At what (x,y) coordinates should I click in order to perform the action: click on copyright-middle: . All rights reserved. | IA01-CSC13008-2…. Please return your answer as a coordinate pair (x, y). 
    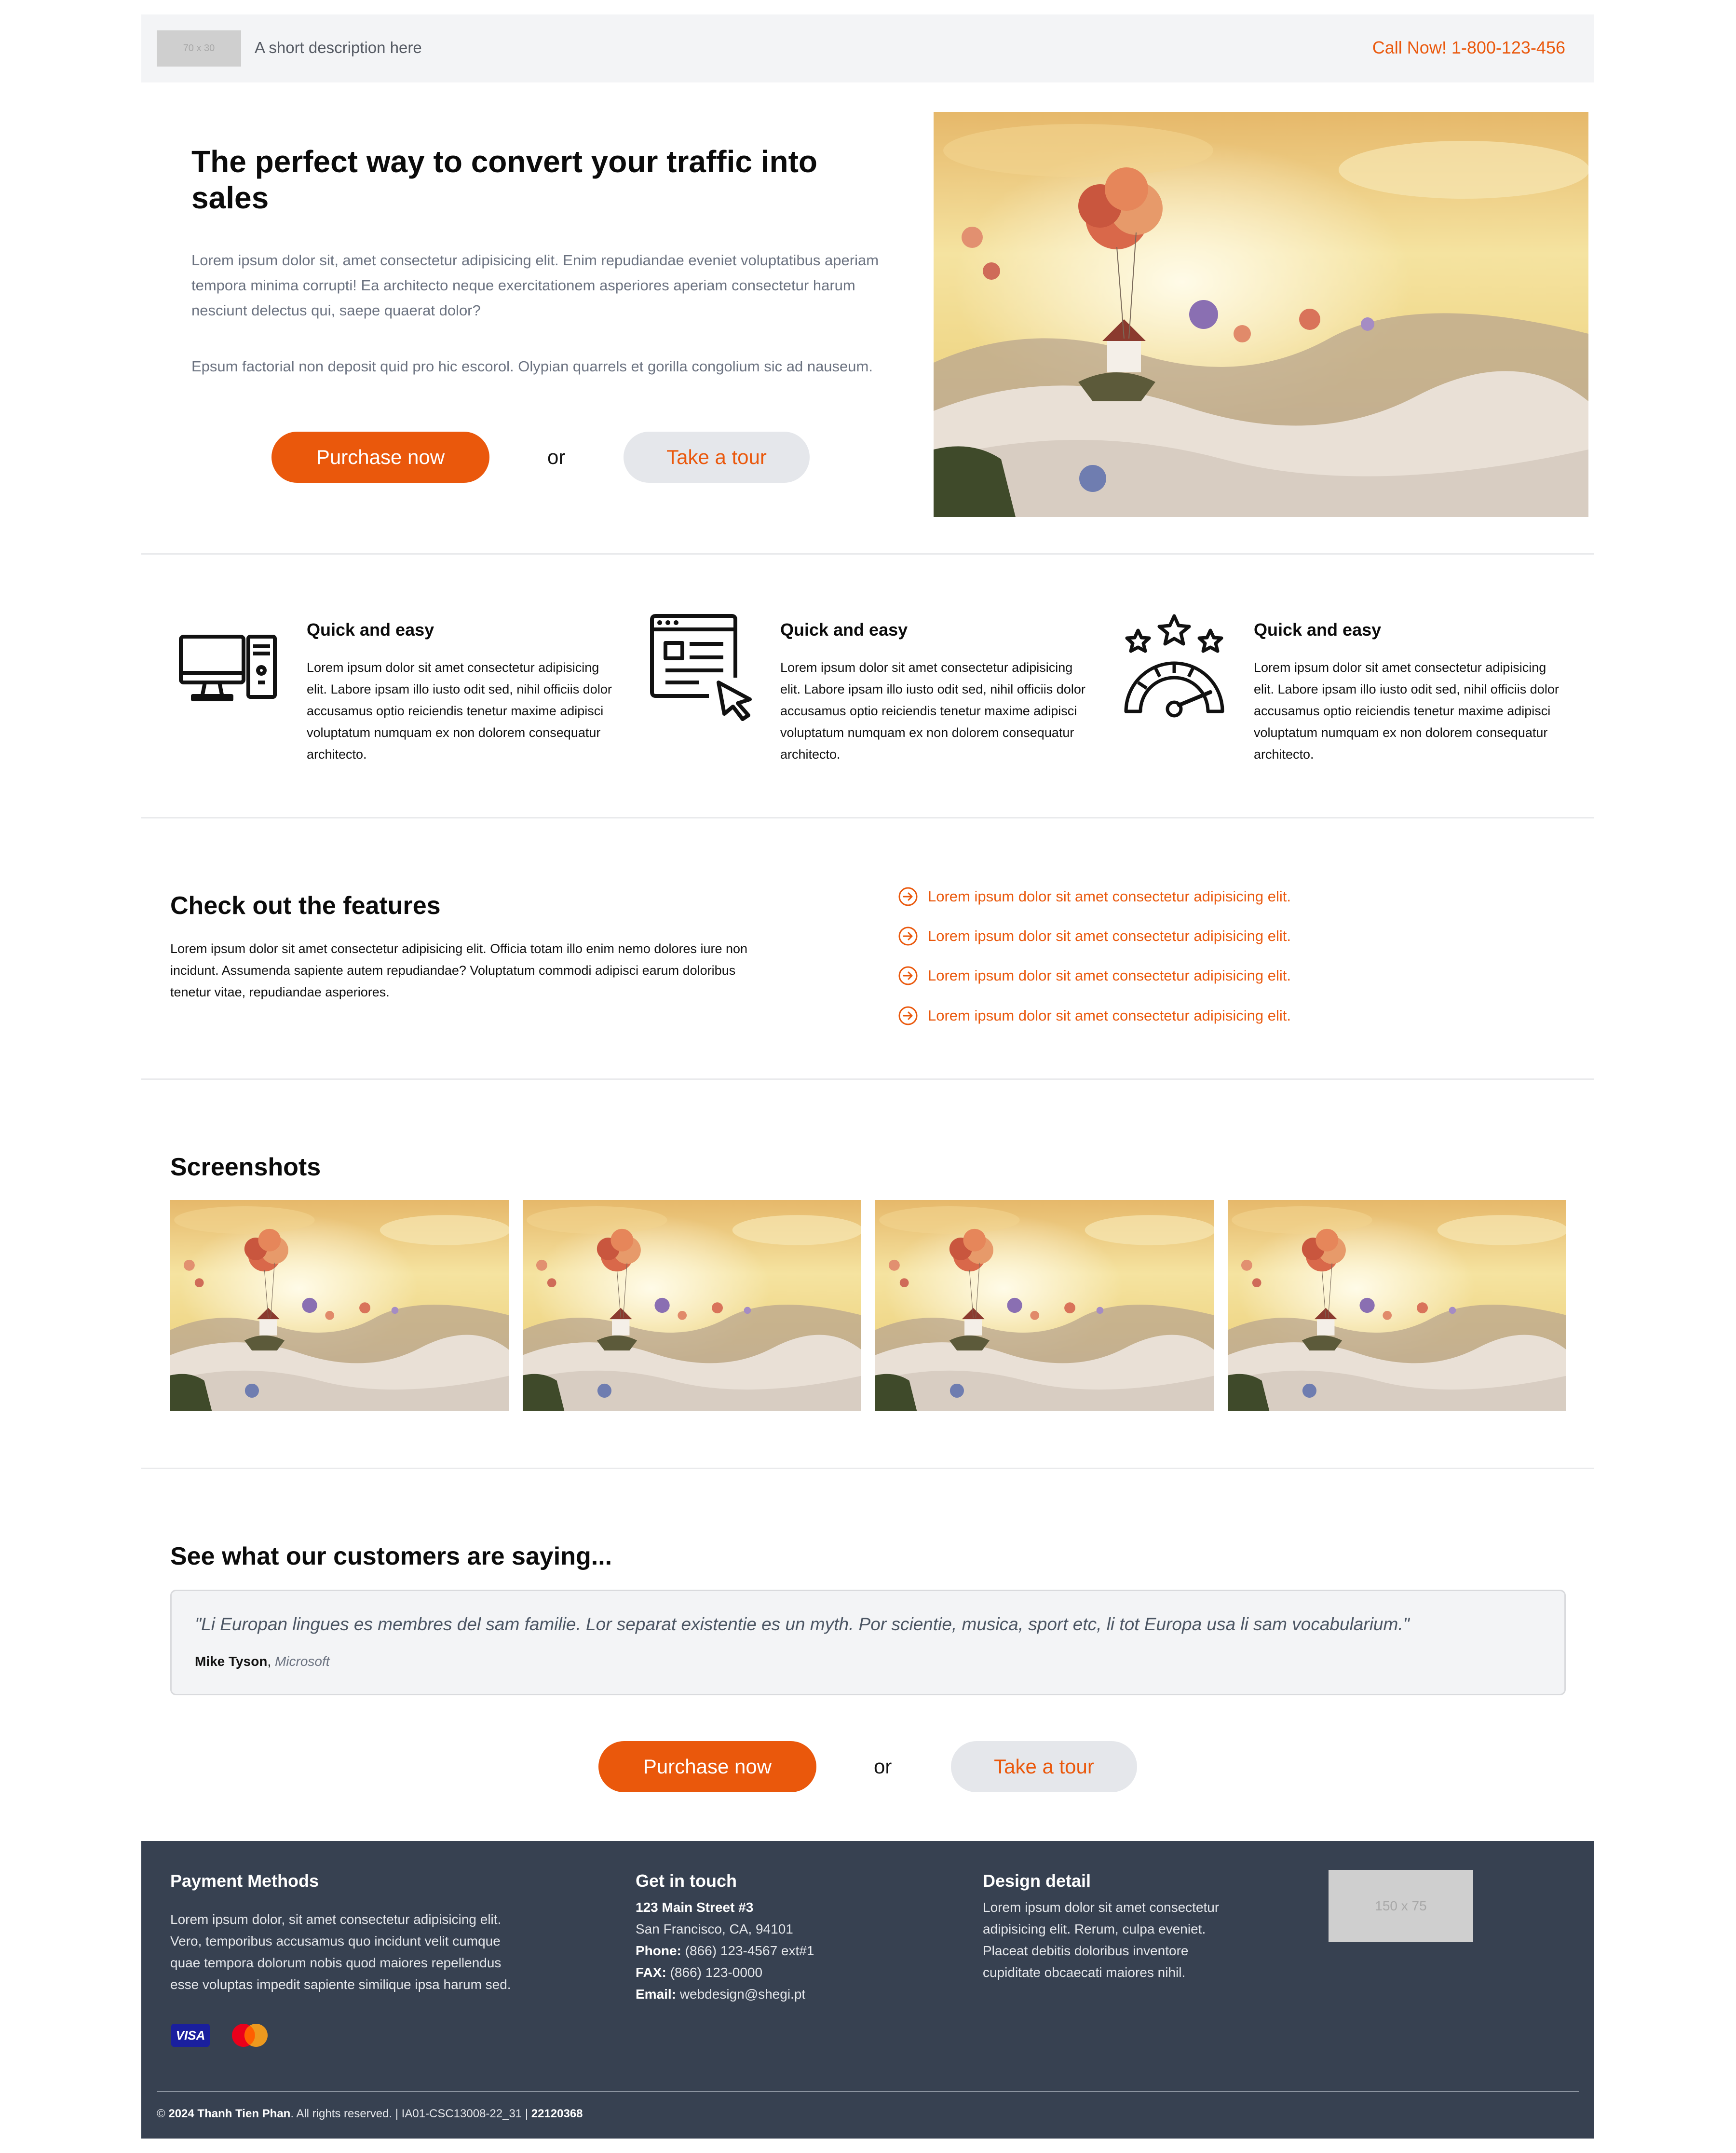
    Looking at the image, I should click on (410, 2113).